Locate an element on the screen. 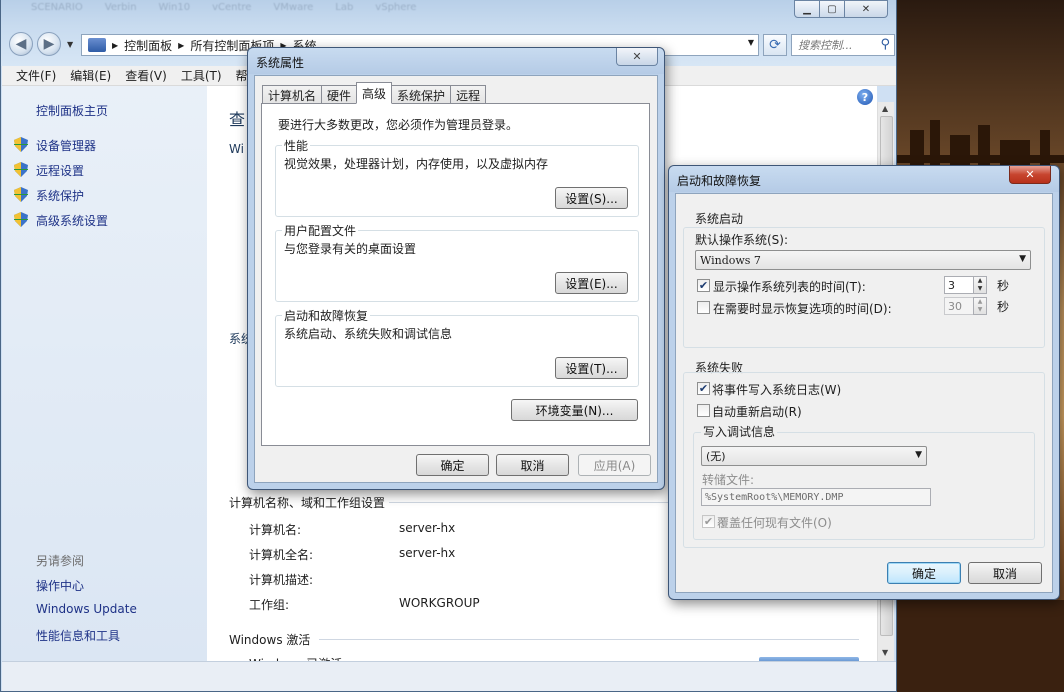  dump-file-input: %SystemRoot%\MEMORY.DMP is located at coordinates (816, 497).